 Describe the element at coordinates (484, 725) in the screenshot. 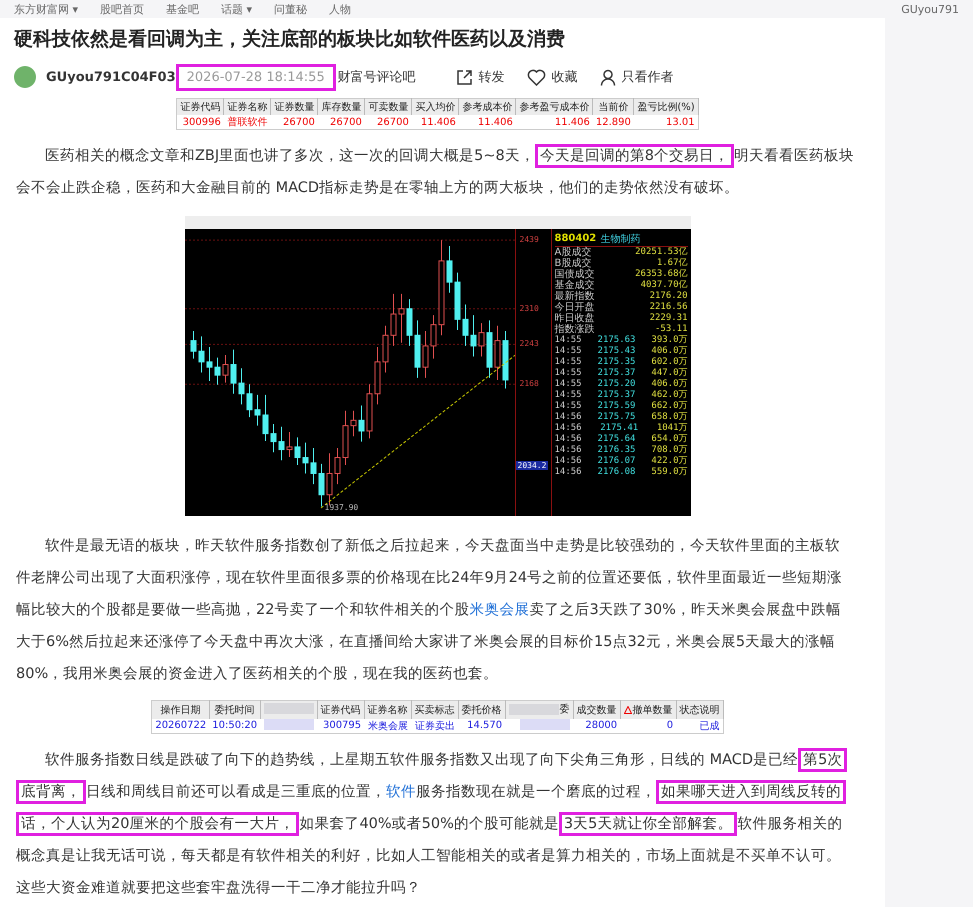

I see `table-cell: 14.570` at that location.